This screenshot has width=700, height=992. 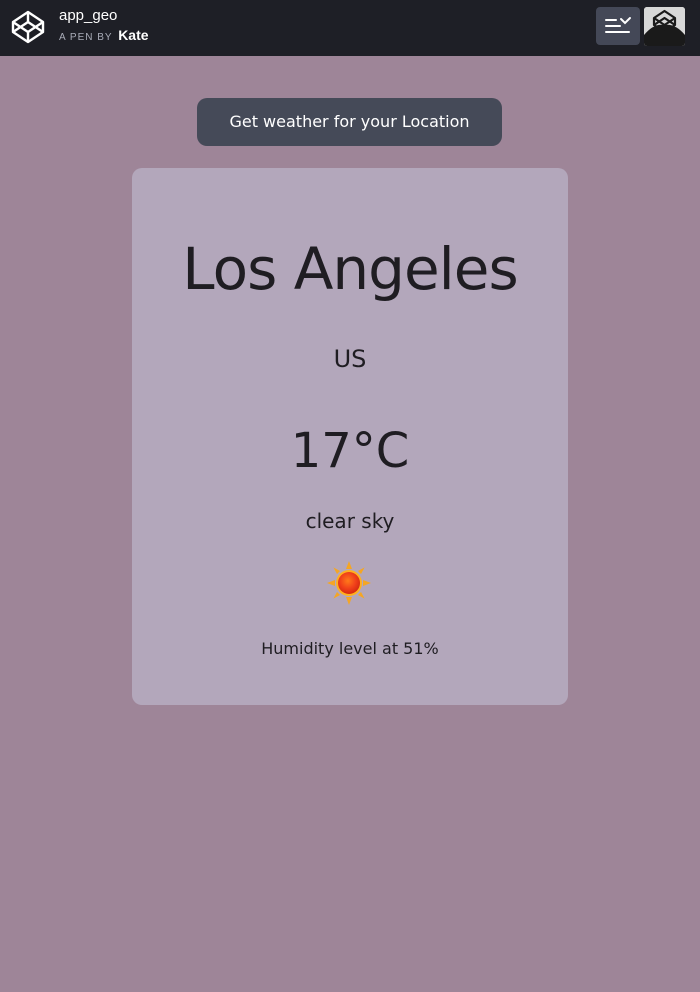 What do you see at coordinates (28, 27) in the screenshot?
I see `codepen-logo-icon` at bounding box center [28, 27].